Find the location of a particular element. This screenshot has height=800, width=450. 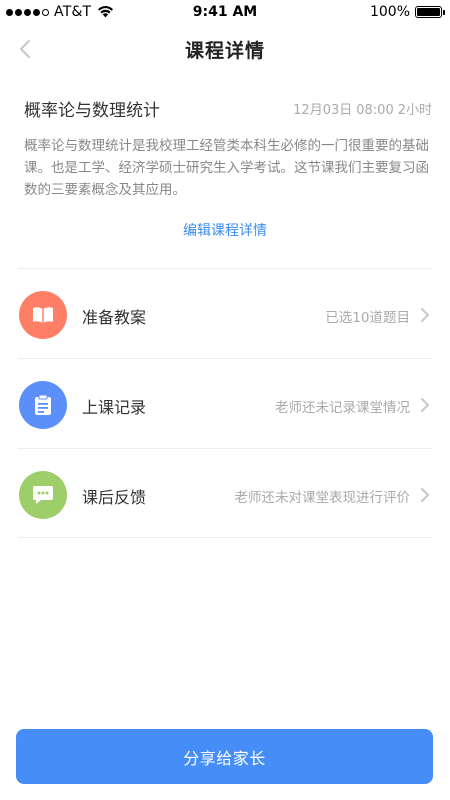

row-label: 上课记录 is located at coordinates (114, 407).